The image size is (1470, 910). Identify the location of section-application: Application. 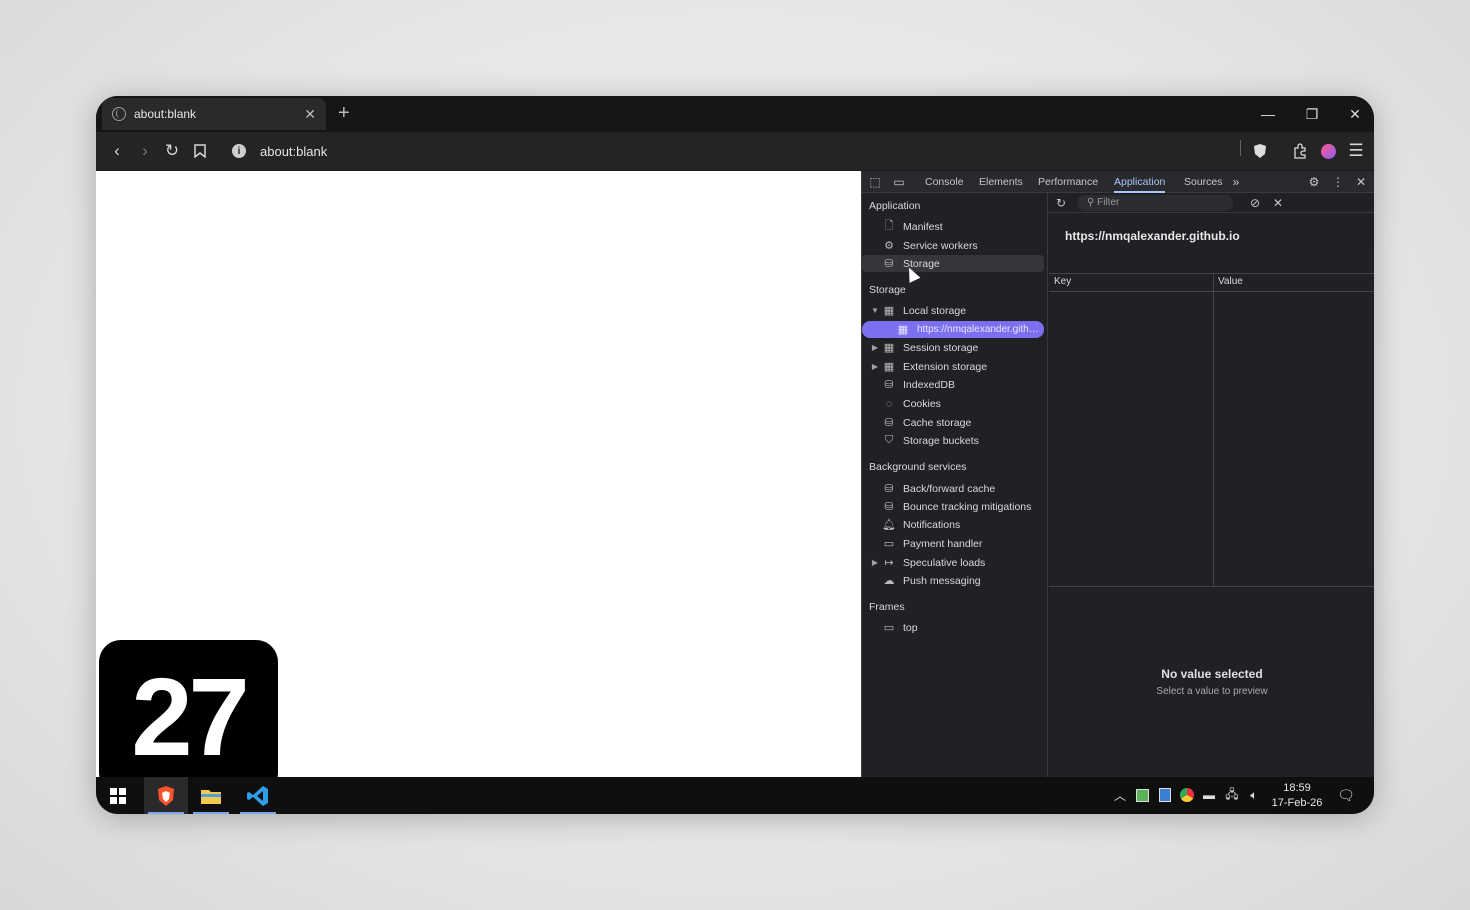
(895, 206).